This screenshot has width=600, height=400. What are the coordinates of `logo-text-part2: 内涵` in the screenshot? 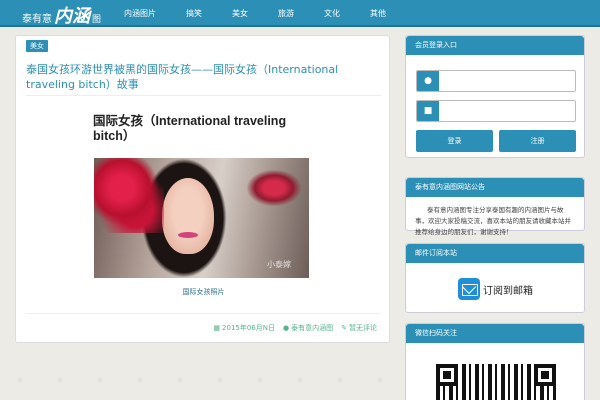 It's located at (72, 16).